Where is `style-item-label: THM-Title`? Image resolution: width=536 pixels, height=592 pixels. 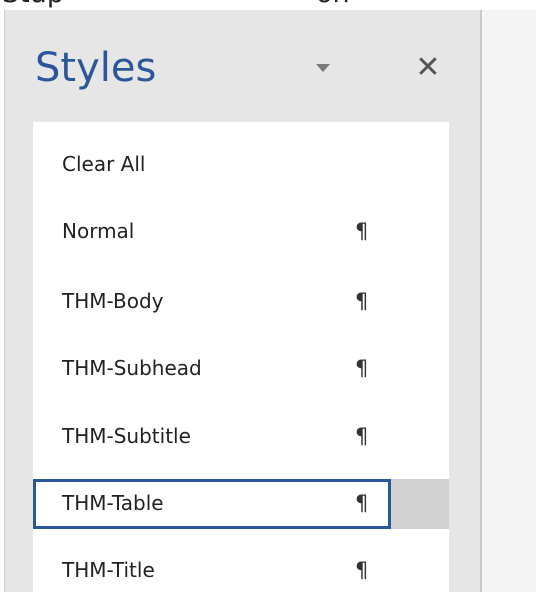 style-item-label: THM-Title is located at coordinates (108, 570).